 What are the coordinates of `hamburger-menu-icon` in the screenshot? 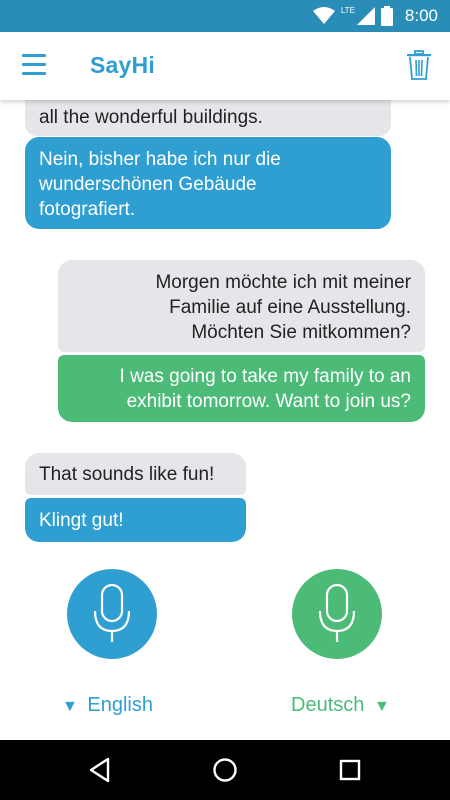 It's located at (35, 66).